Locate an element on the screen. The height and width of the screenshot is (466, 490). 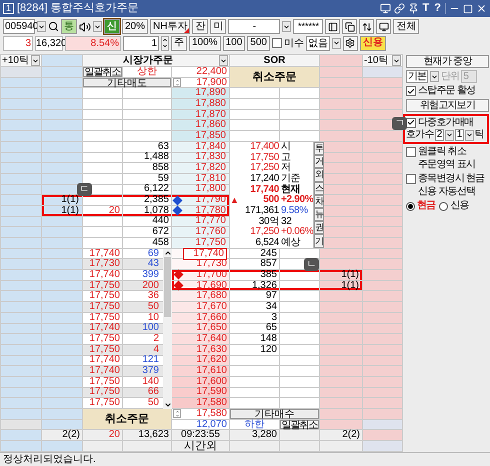
other-sell-button: 기타매도 is located at coordinates (127, 83).